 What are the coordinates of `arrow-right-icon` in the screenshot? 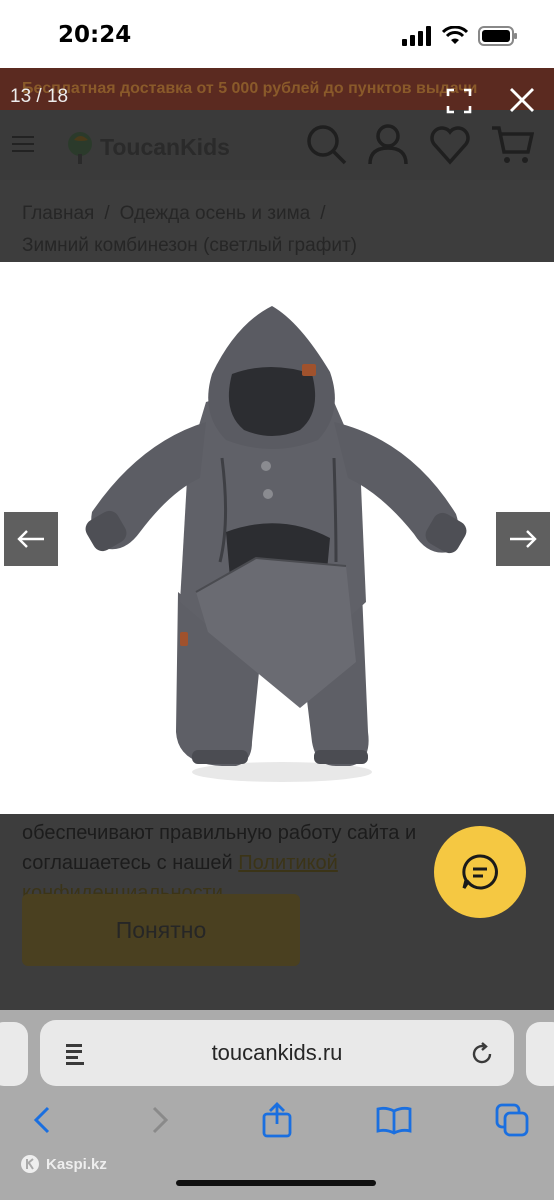 It's located at (523, 539).